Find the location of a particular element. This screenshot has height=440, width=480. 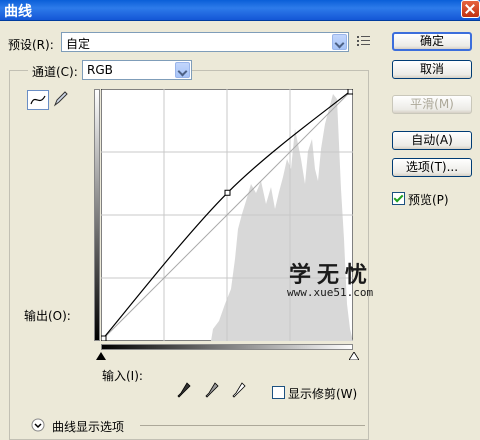

preview-label: 预览(P) is located at coordinates (428, 200).